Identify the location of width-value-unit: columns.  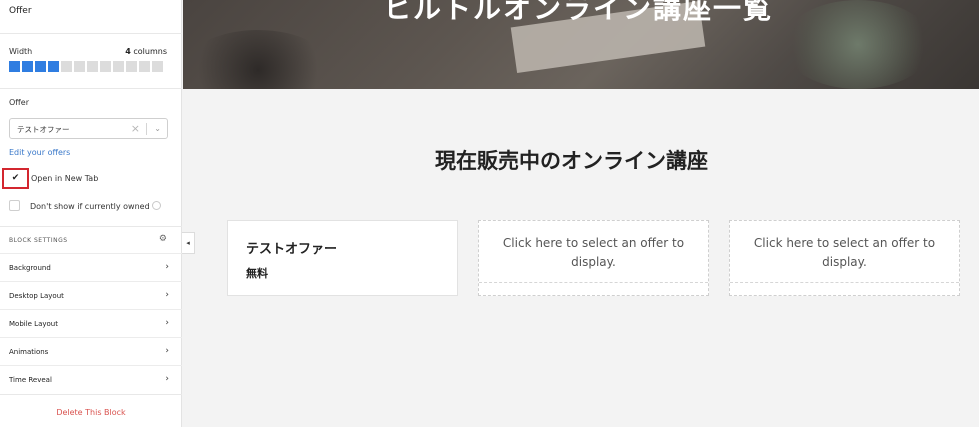
(150, 51).